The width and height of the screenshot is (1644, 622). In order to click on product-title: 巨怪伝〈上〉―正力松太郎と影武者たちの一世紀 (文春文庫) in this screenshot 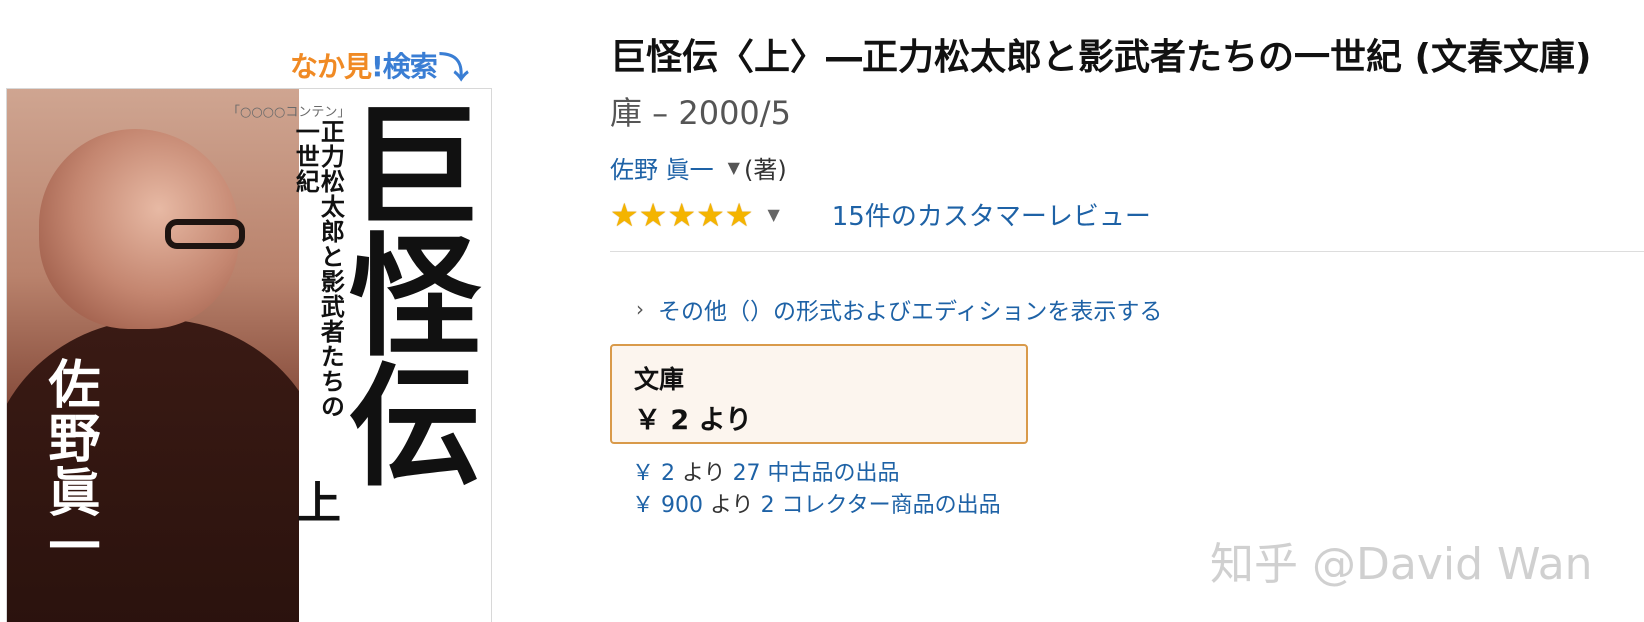, I will do `click(1101, 57)`.